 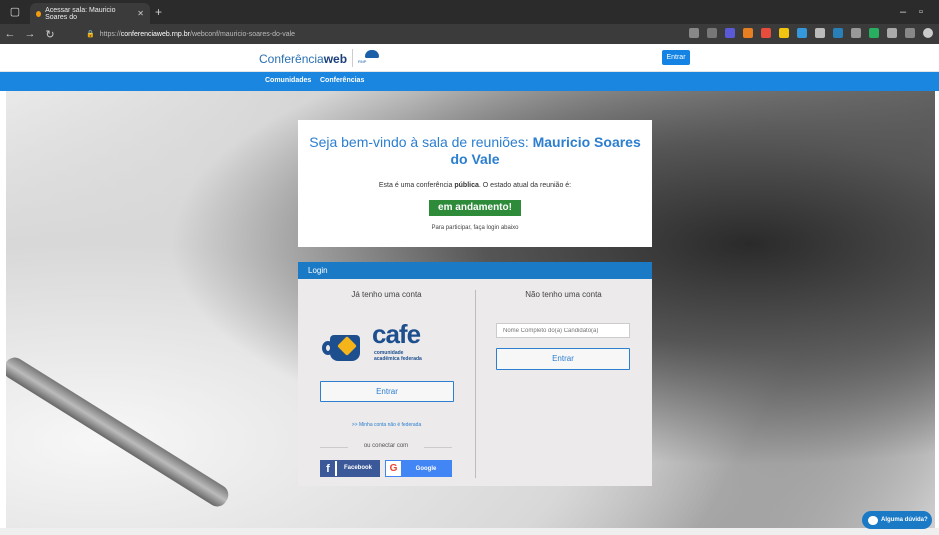 What do you see at coordinates (426, 468) in the screenshot?
I see `google-label: Google` at bounding box center [426, 468].